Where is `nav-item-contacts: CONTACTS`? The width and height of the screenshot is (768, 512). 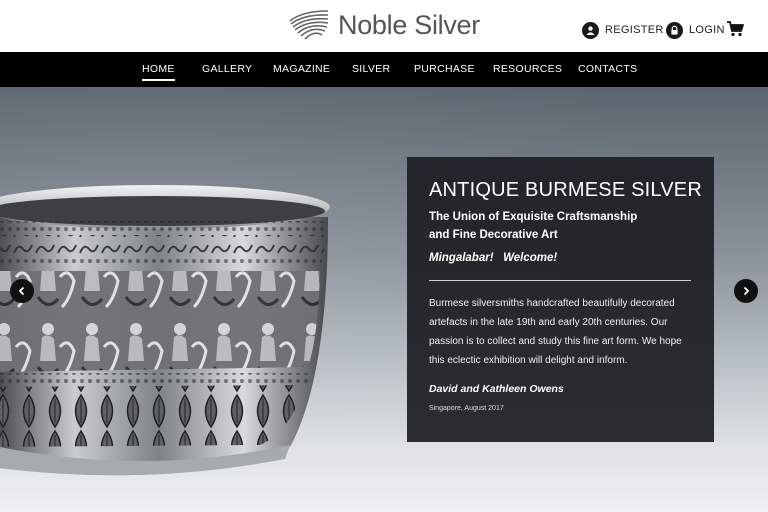 nav-item-contacts: CONTACTS is located at coordinates (607, 69).